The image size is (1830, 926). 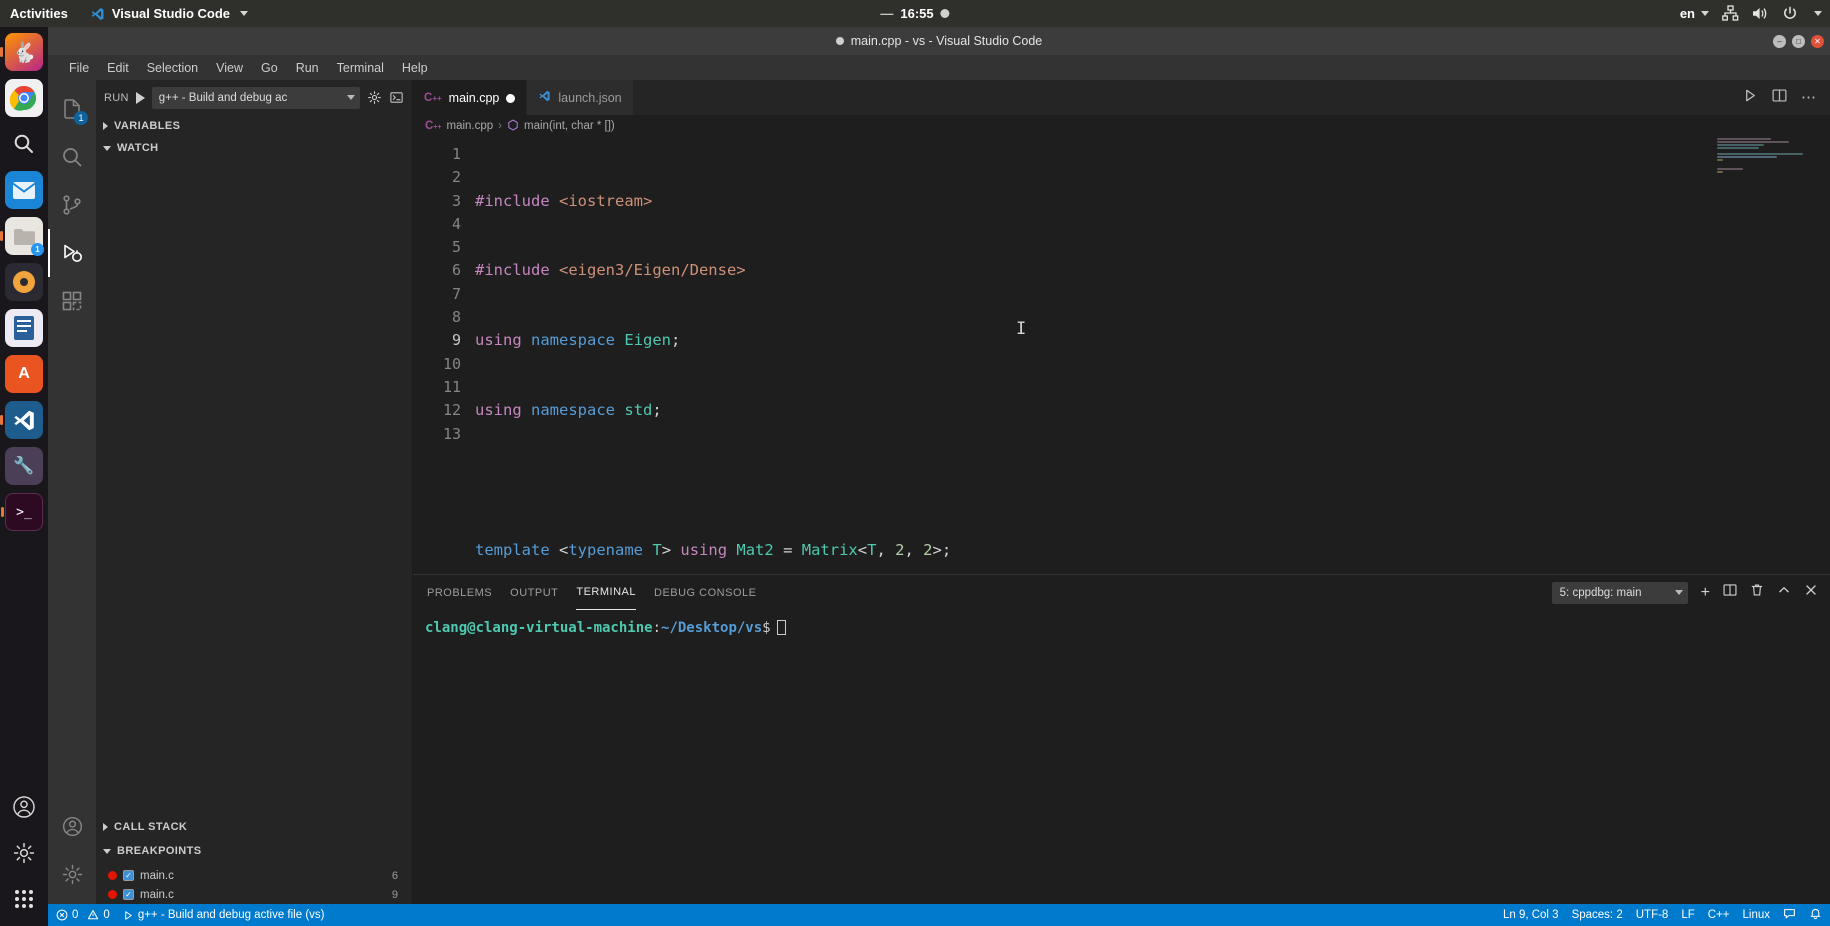 I want to click on dock-item-firefox: 🐇, so click(x=21, y=52).